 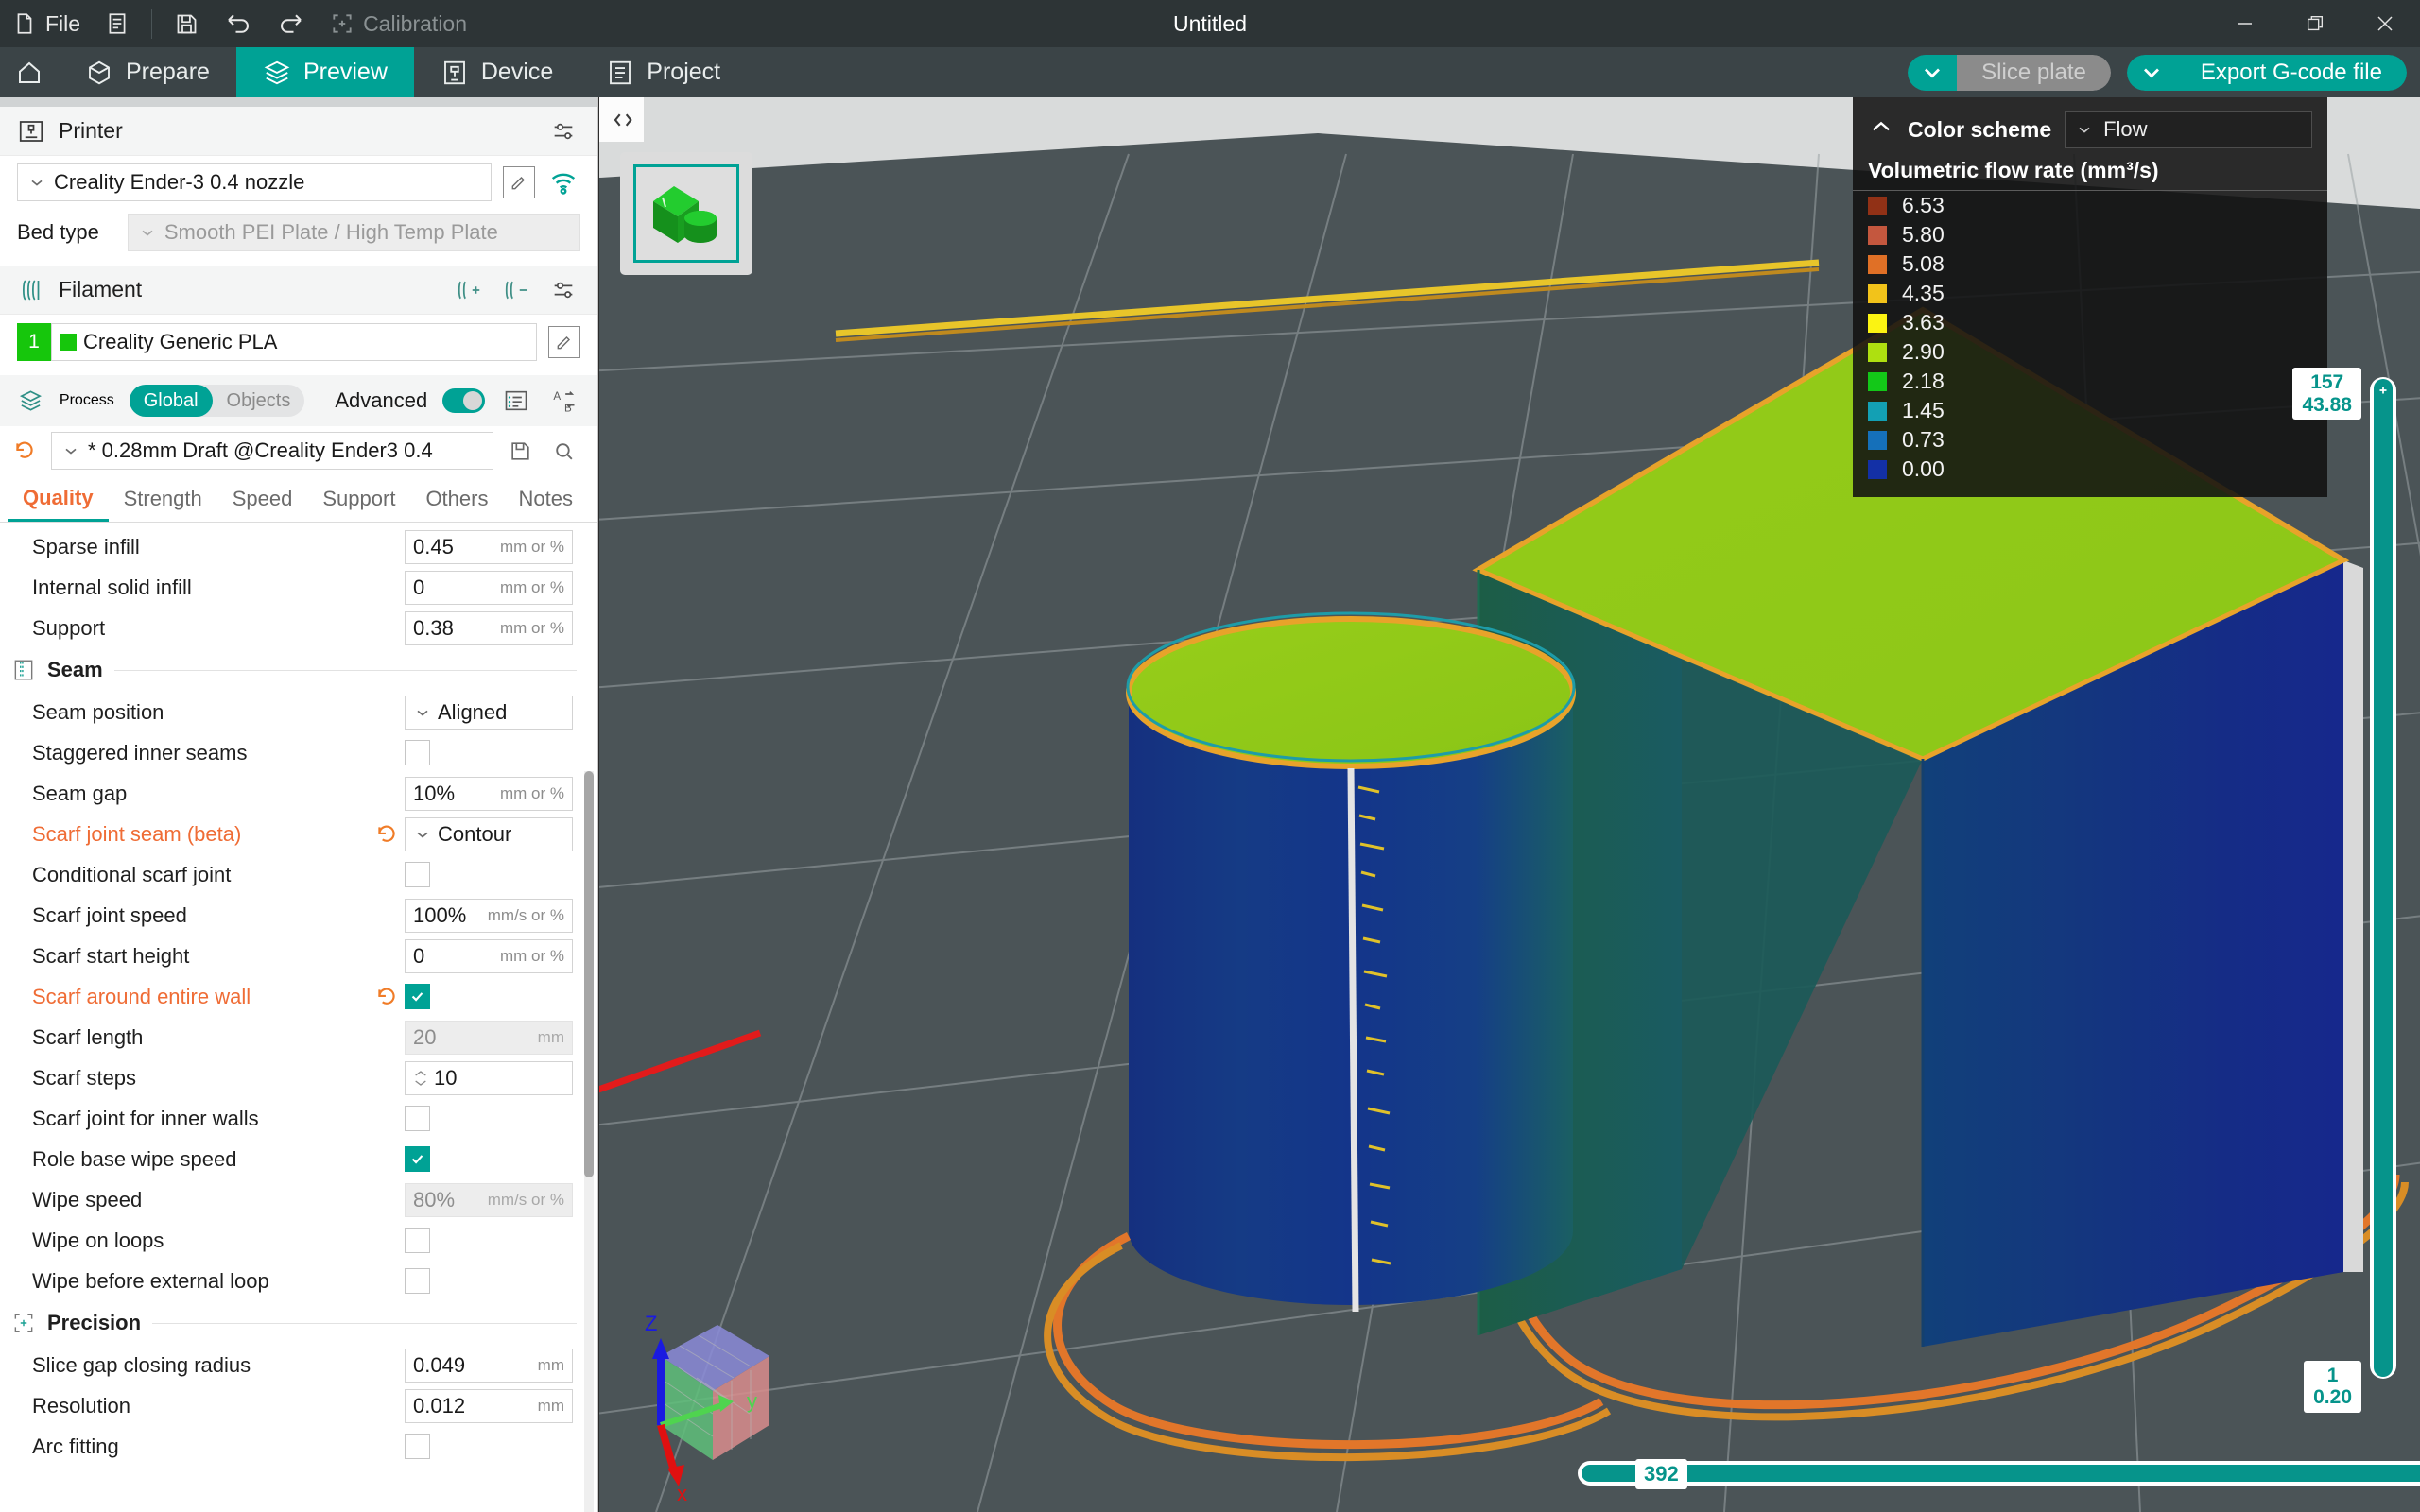 I want to click on close-button, so click(x=2385, y=23).